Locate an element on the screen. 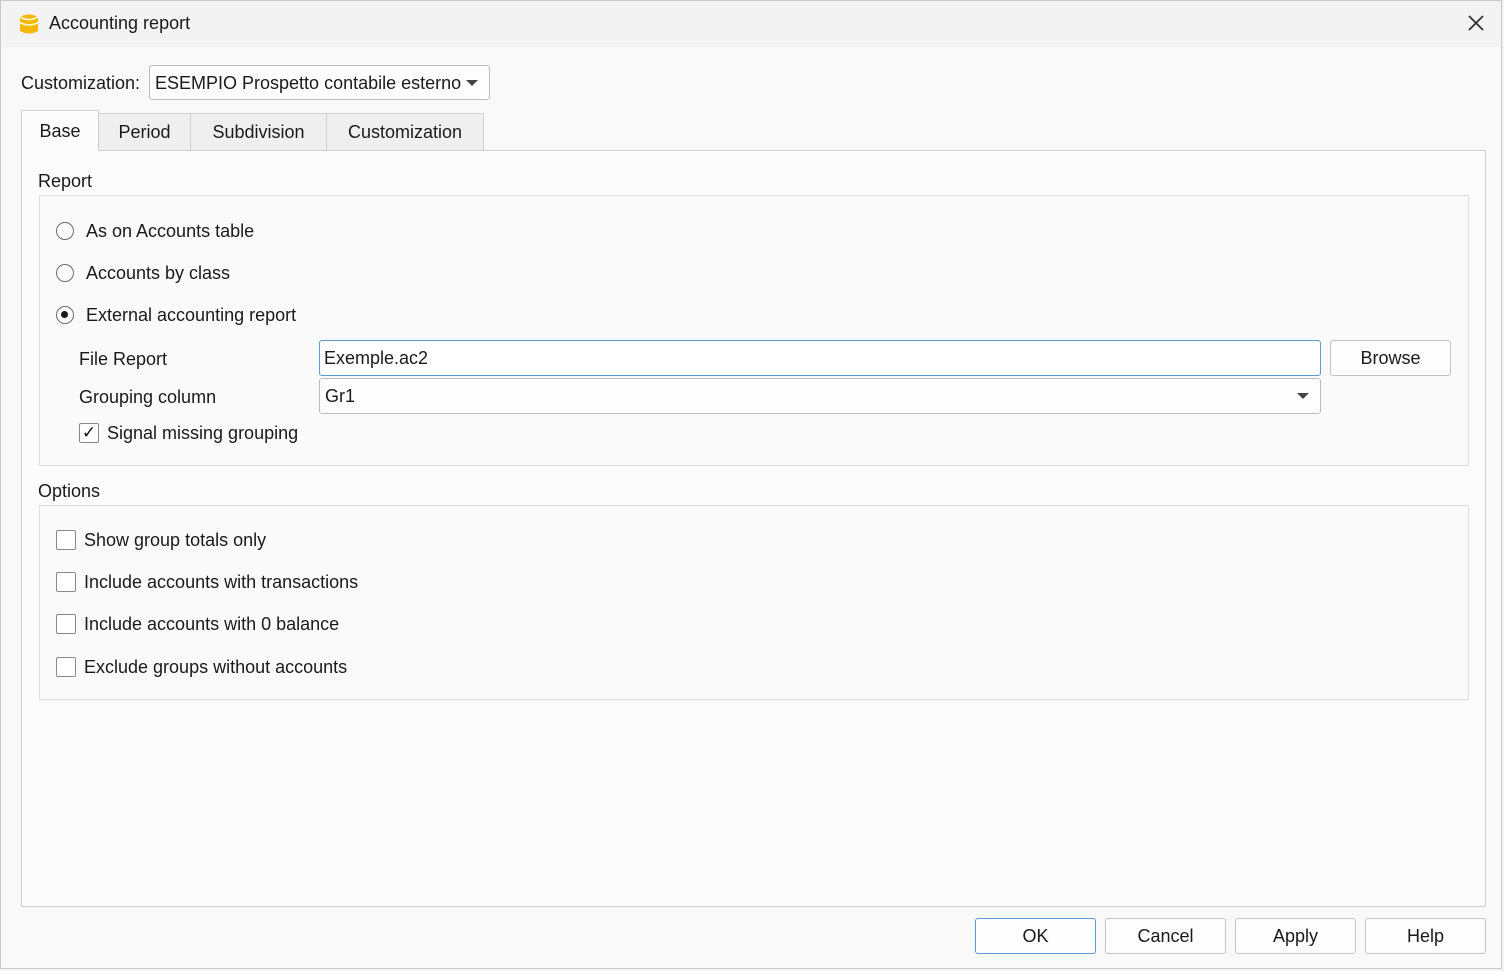 This screenshot has height=971, width=1504. help-button: Help is located at coordinates (1425, 936).